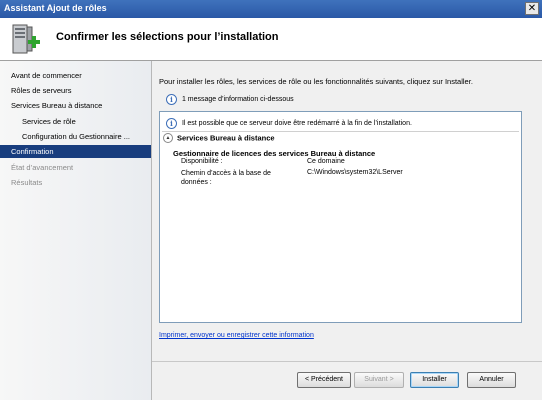 The image size is (542, 400). I want to click on button-bar-separator, so click(347, 361).